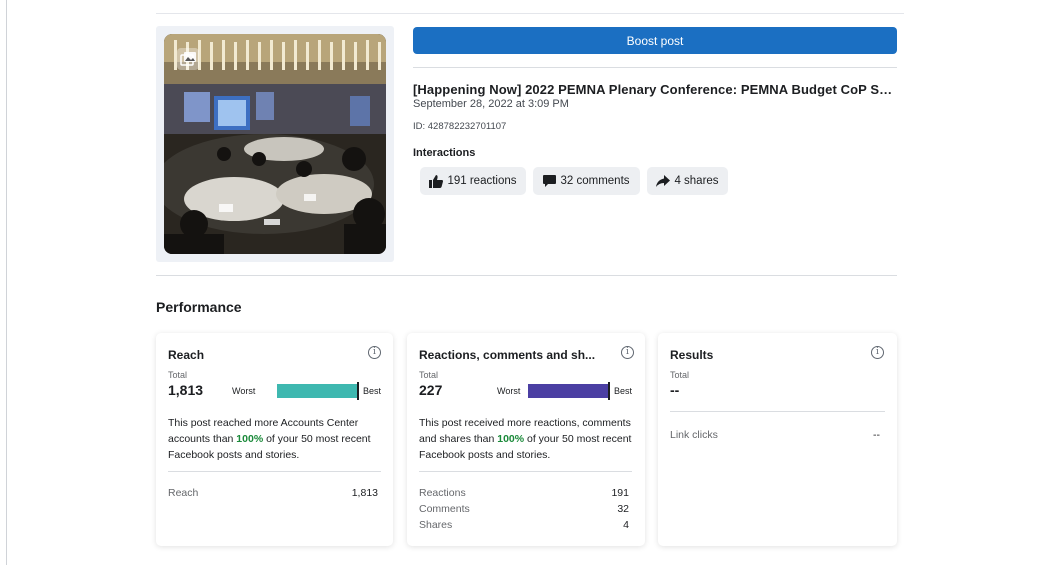 The image size is (1043, 565). What do you see at coordinates (655, 67) in the screenshot?
I see `header-divider` at bounding box center [655, 67].